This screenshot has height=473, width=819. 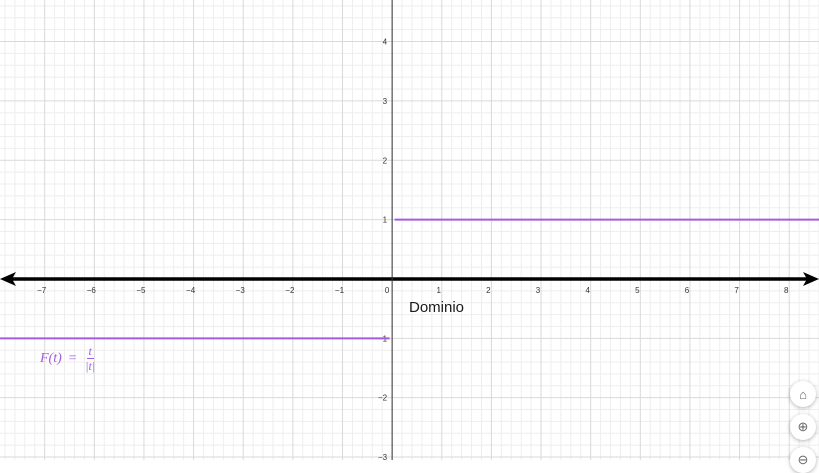 I want to click on x-tick-label: −2, so click(x=290, y=290).